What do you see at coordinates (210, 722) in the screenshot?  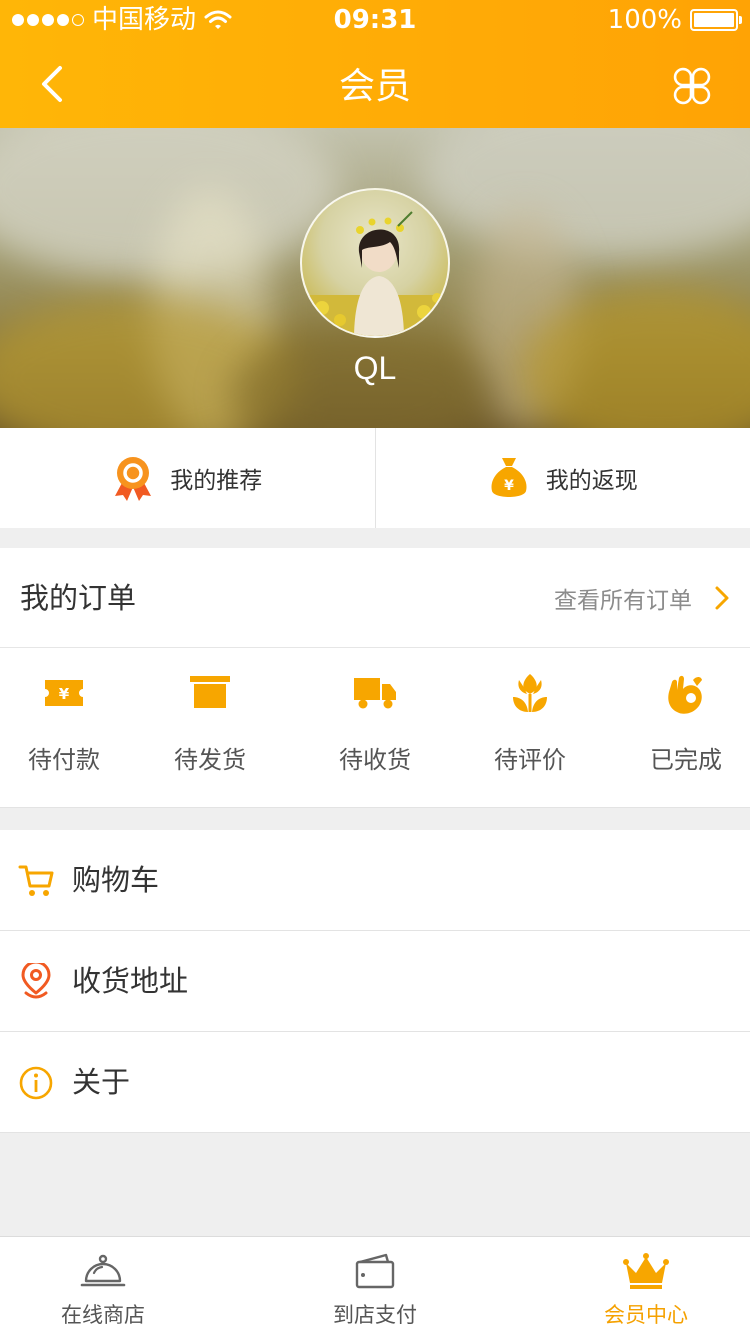 I see `order-status-pending-shipment: 待发货` at bounding box center [210, 722].